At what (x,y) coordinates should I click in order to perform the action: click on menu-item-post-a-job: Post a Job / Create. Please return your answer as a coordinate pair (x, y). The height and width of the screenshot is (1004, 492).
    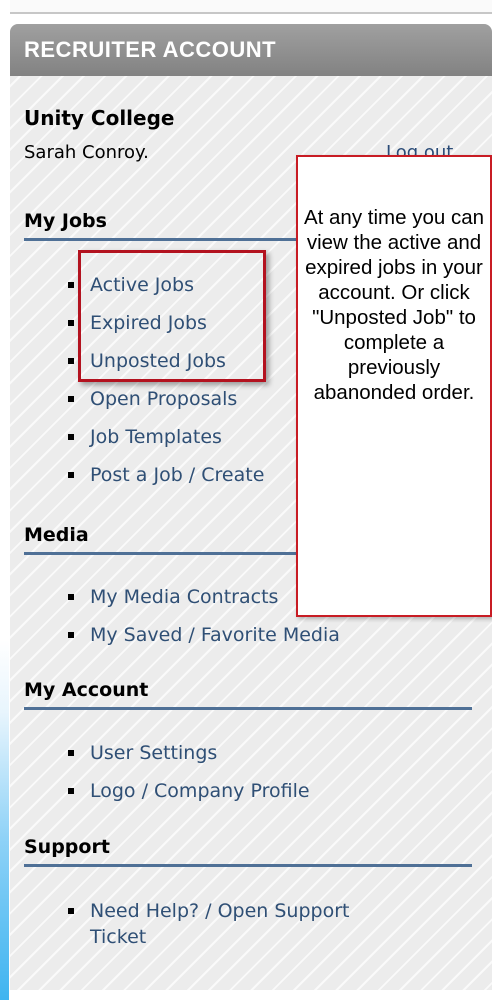
    Looking at the image, I should click on (166, 481).